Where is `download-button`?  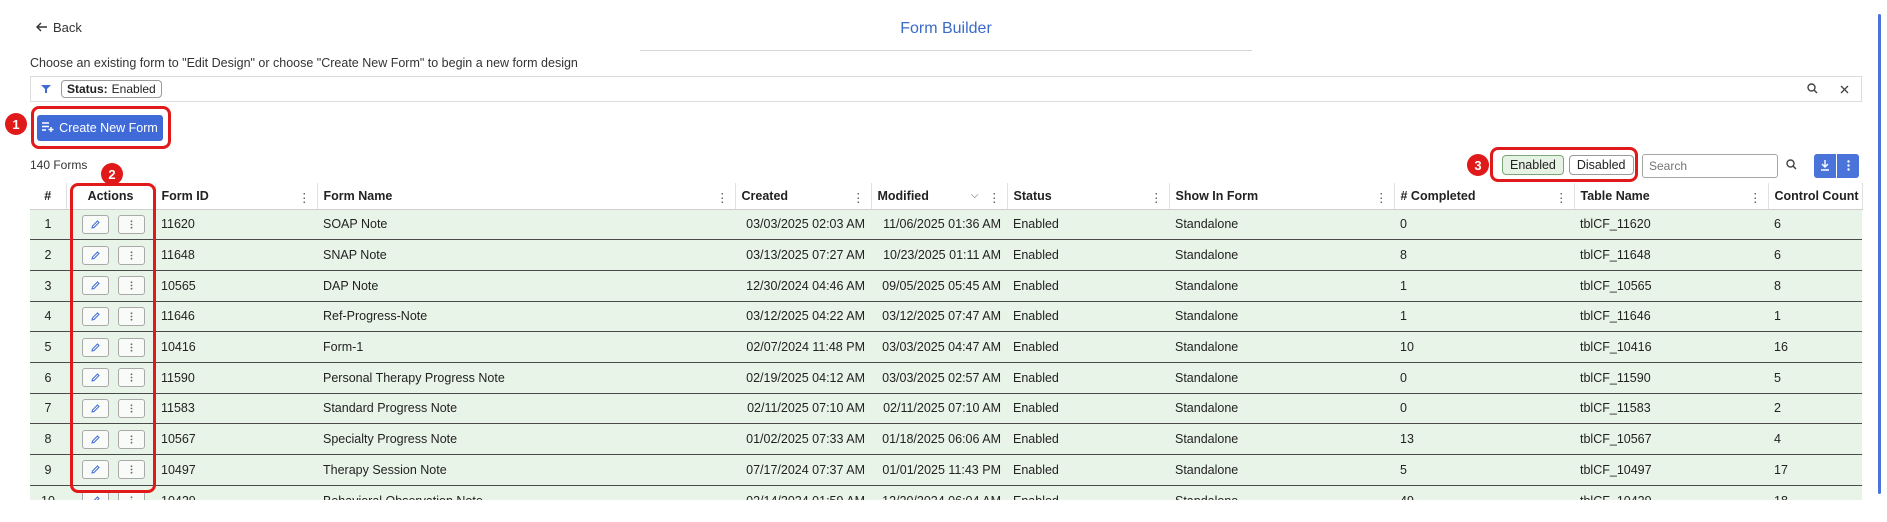
download-button is located at coordinates (1825, 166).